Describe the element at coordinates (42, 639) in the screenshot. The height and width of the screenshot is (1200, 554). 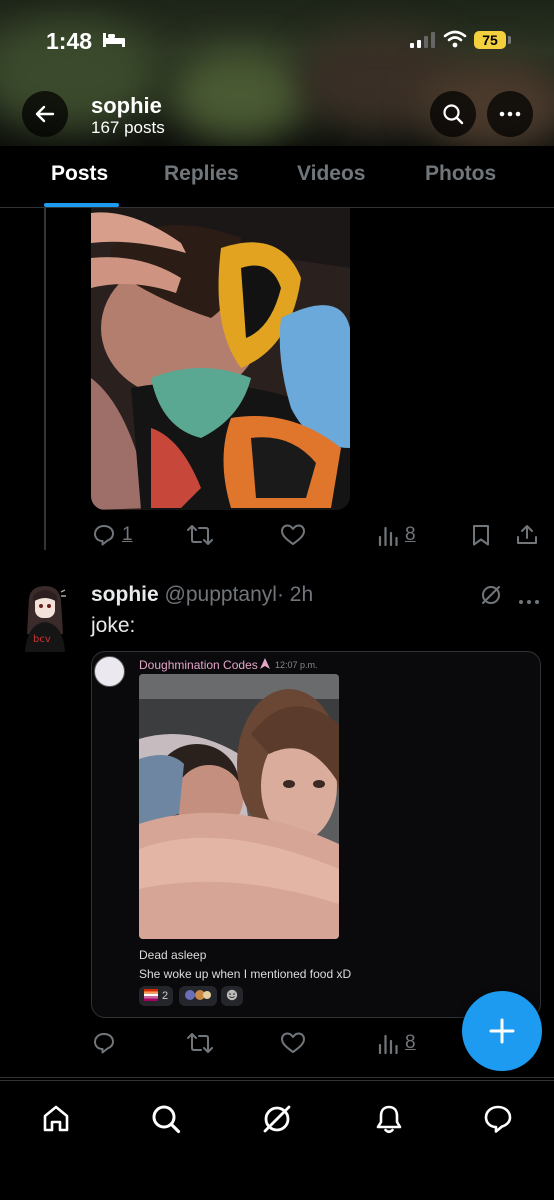
I see `svg-text: bcv` at that location.